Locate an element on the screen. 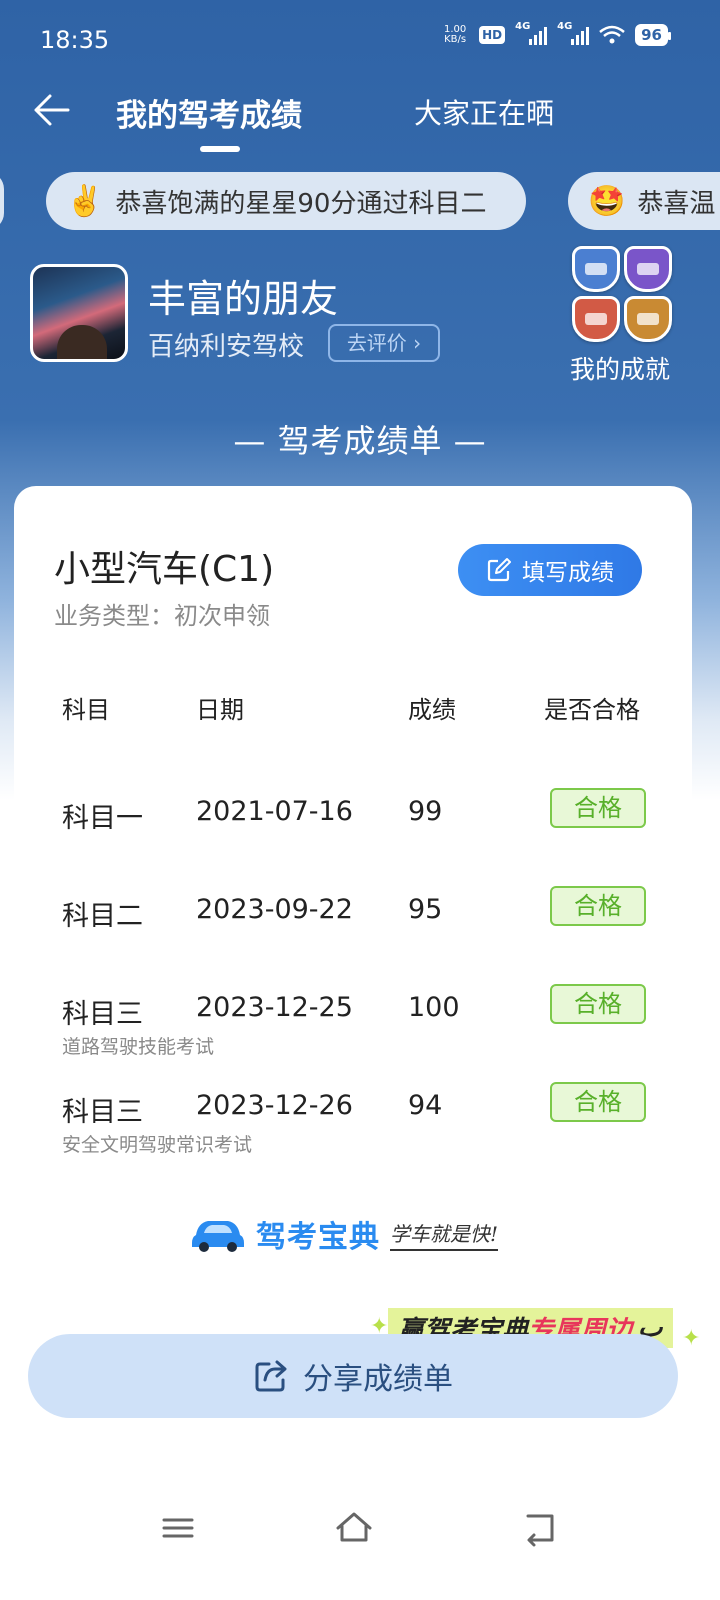  edit-icon is located at coordinates (499, 570).